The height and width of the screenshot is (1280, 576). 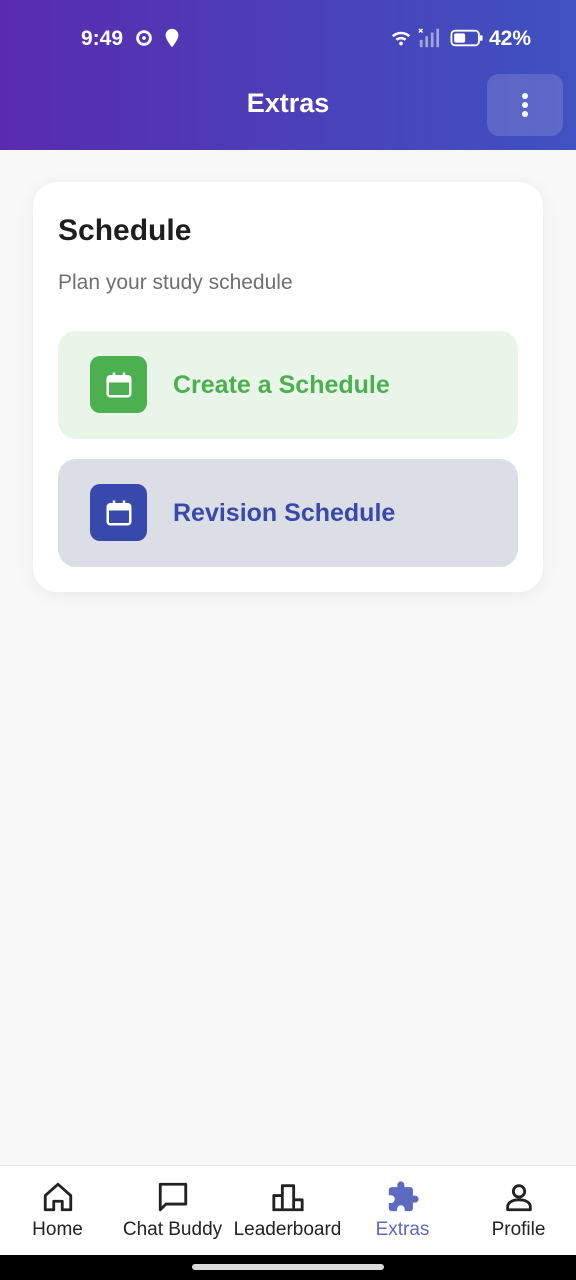 What do you see at coordinates (287, 1198) in the screenshot?
I see `leaderboard-icon` at bounding box center [287, 1198].